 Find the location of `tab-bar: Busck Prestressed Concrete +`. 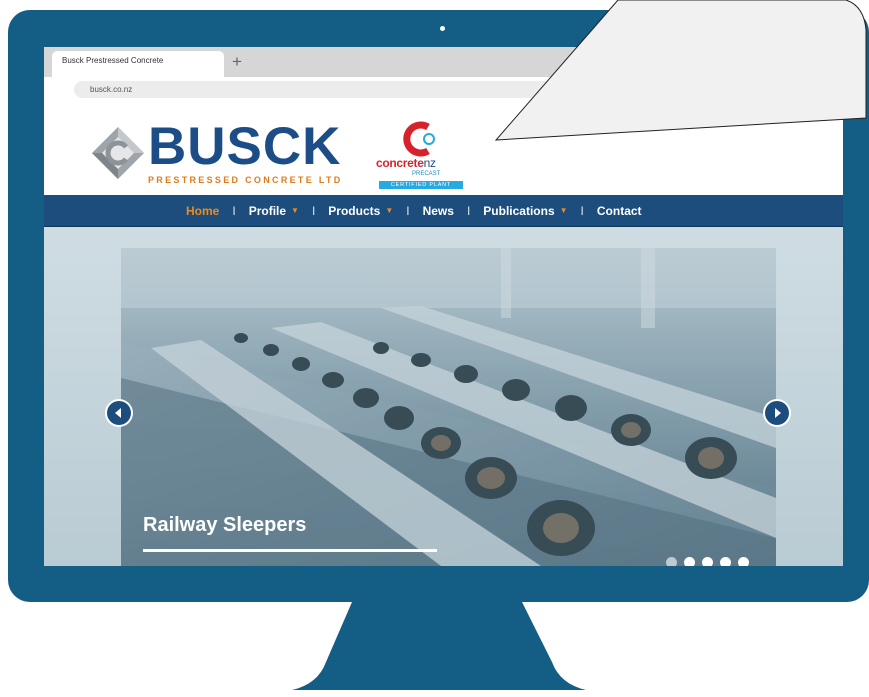

tab-bar: Busck Prestressed Concrete + is located at coordinates (443, 62).